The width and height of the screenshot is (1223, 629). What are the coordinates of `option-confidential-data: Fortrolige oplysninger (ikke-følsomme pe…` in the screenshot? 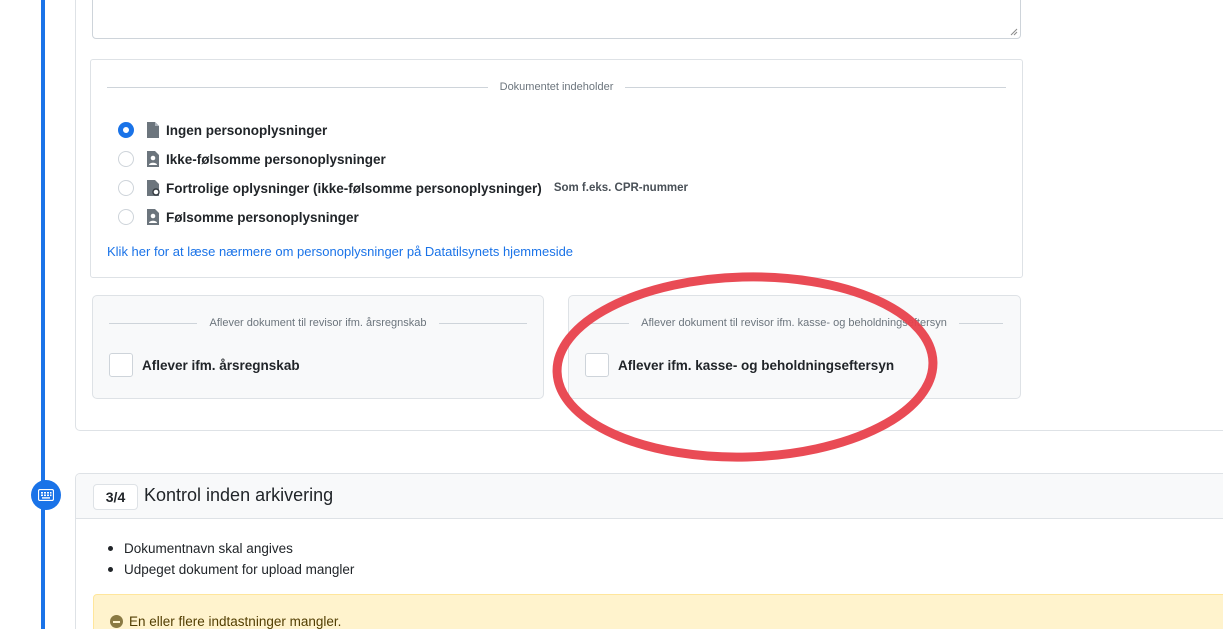 It's located at (403, 188).